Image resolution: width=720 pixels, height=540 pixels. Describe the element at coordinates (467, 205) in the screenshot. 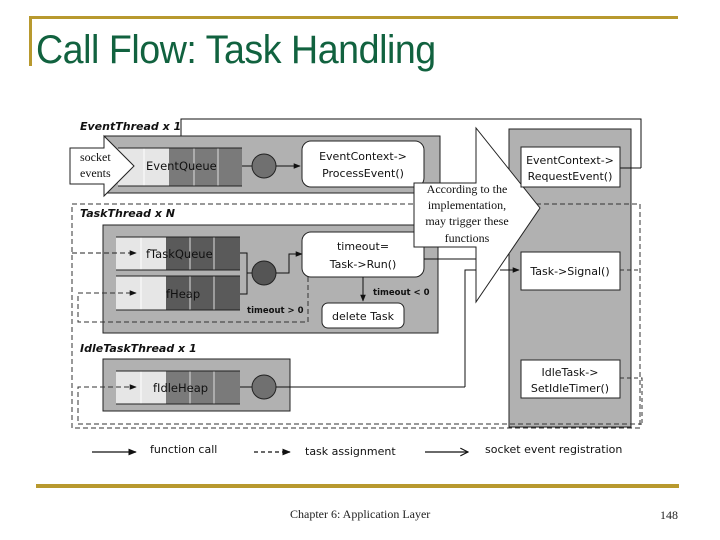

I see `callout-line-2: implementation,` at that location.